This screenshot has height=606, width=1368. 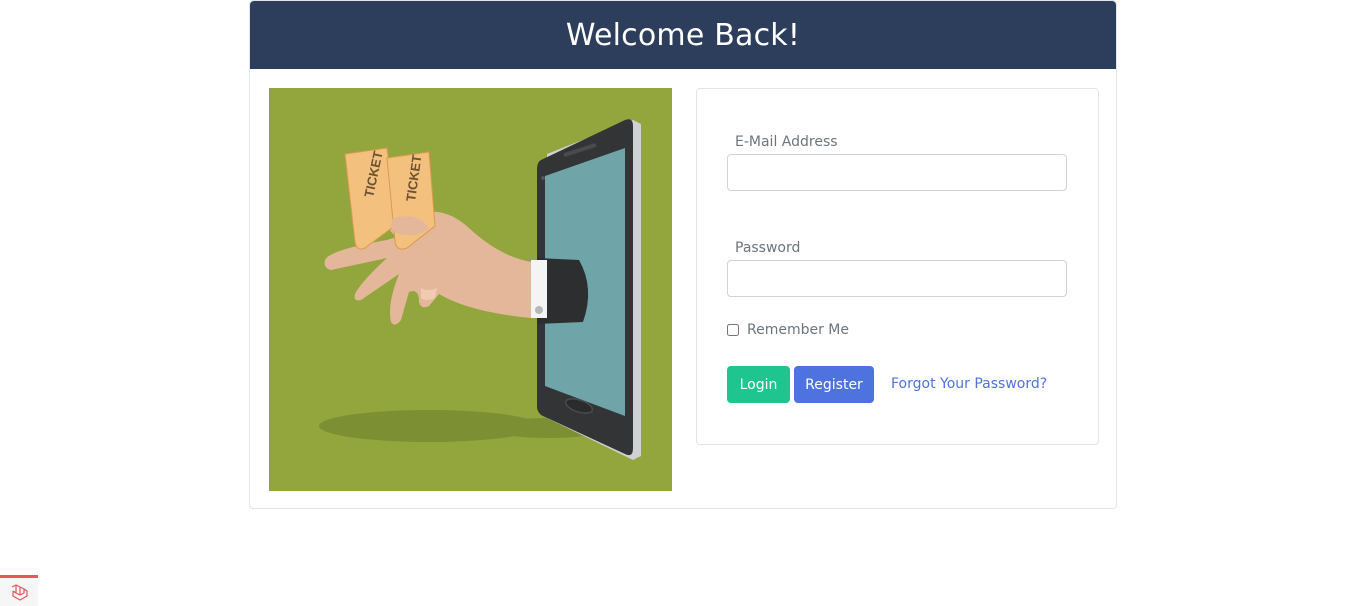 I want to click on password-field, so click(x=897, y=278).